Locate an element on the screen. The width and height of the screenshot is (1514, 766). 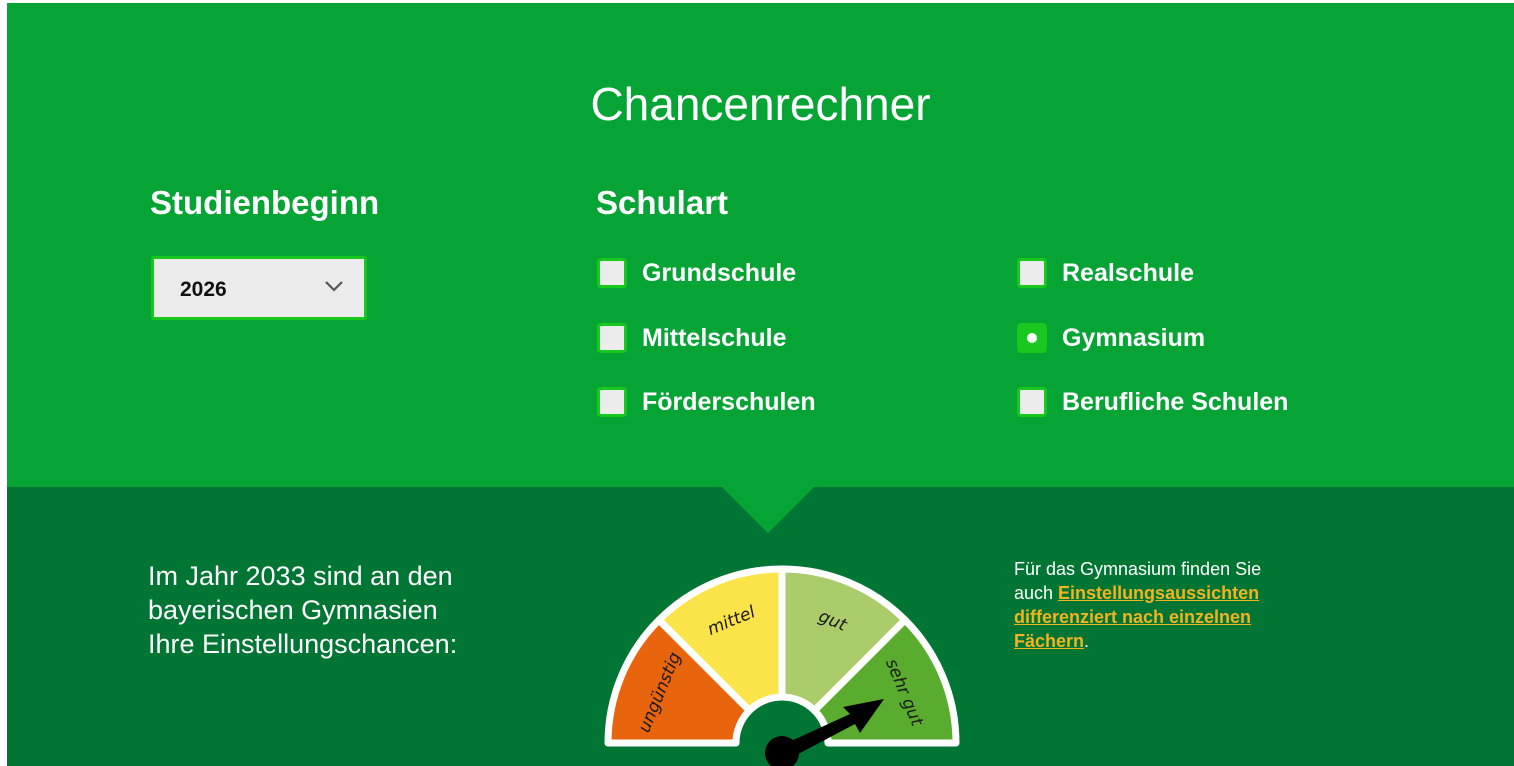
faechern-link: Fächern is located at coordinates (1049, 641).